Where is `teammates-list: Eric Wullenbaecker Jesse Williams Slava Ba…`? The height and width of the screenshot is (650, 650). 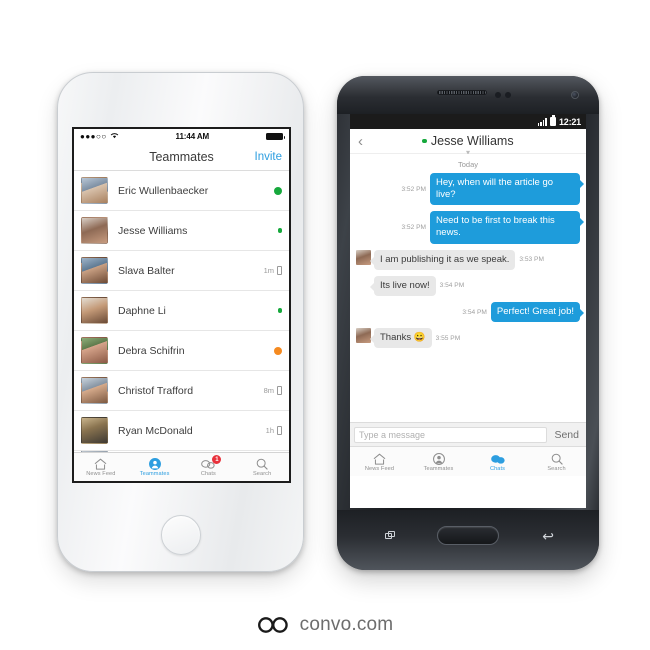 teammates-list: Eric Wullenbaecker Jesse Williams Slava Ba… is located at coordinates (181, 318).